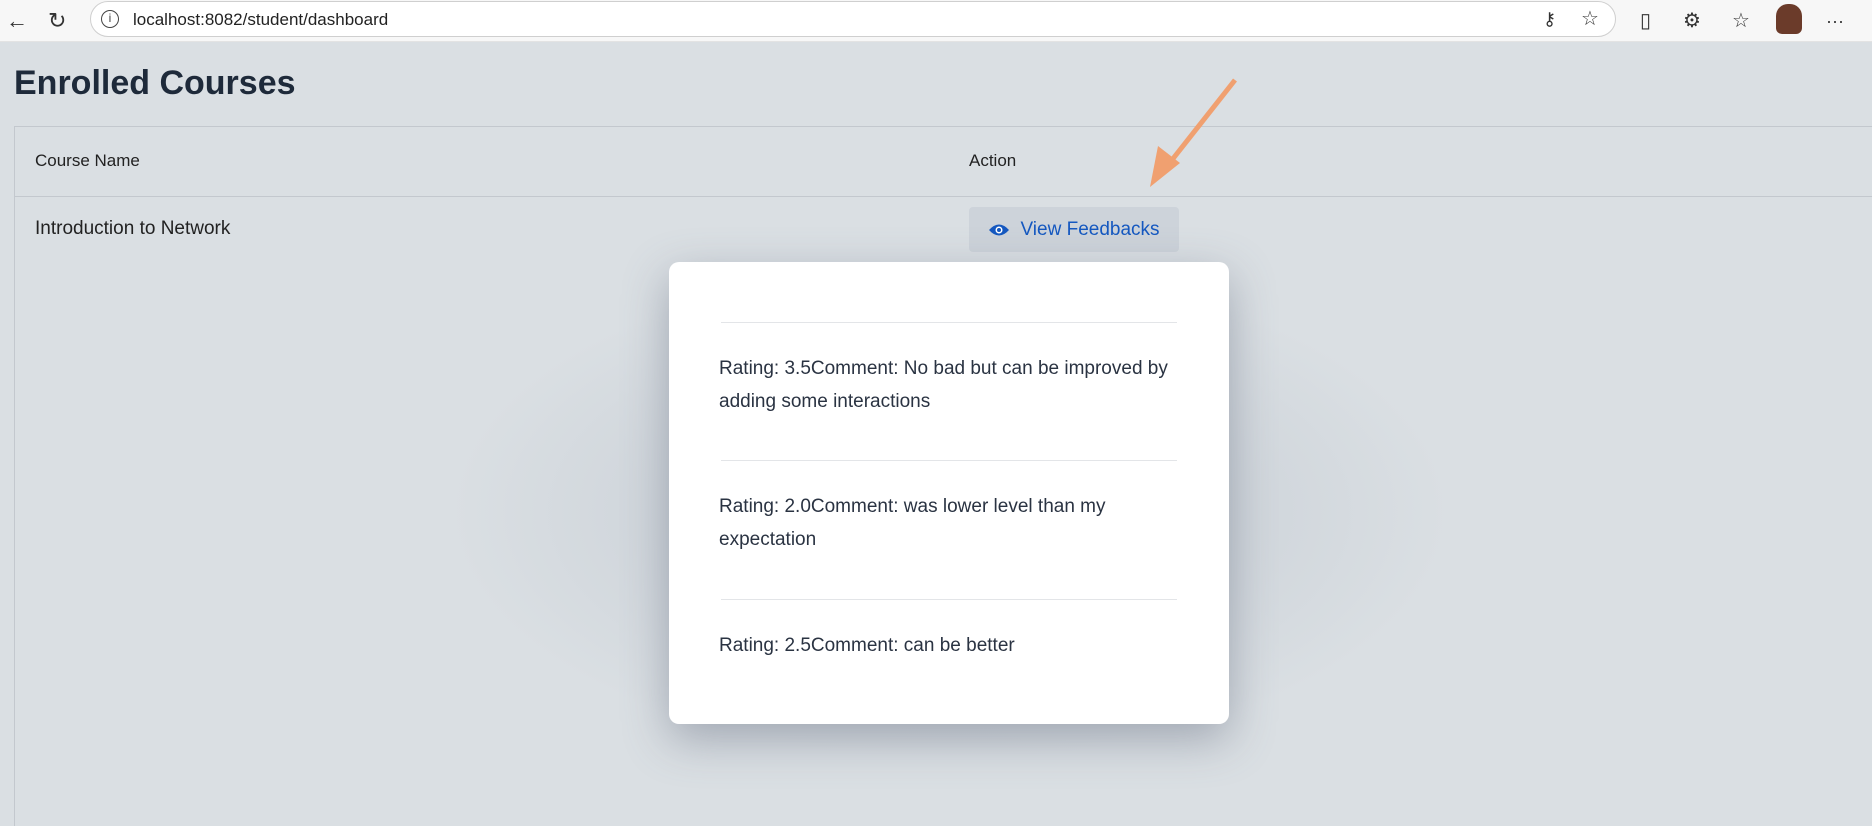 Image resolution: width=1872 pixels, height=826 pixels. Describe the element at coordinates (1789, 19) in the screenshot. I see `profile-avatar-icon` at that location.